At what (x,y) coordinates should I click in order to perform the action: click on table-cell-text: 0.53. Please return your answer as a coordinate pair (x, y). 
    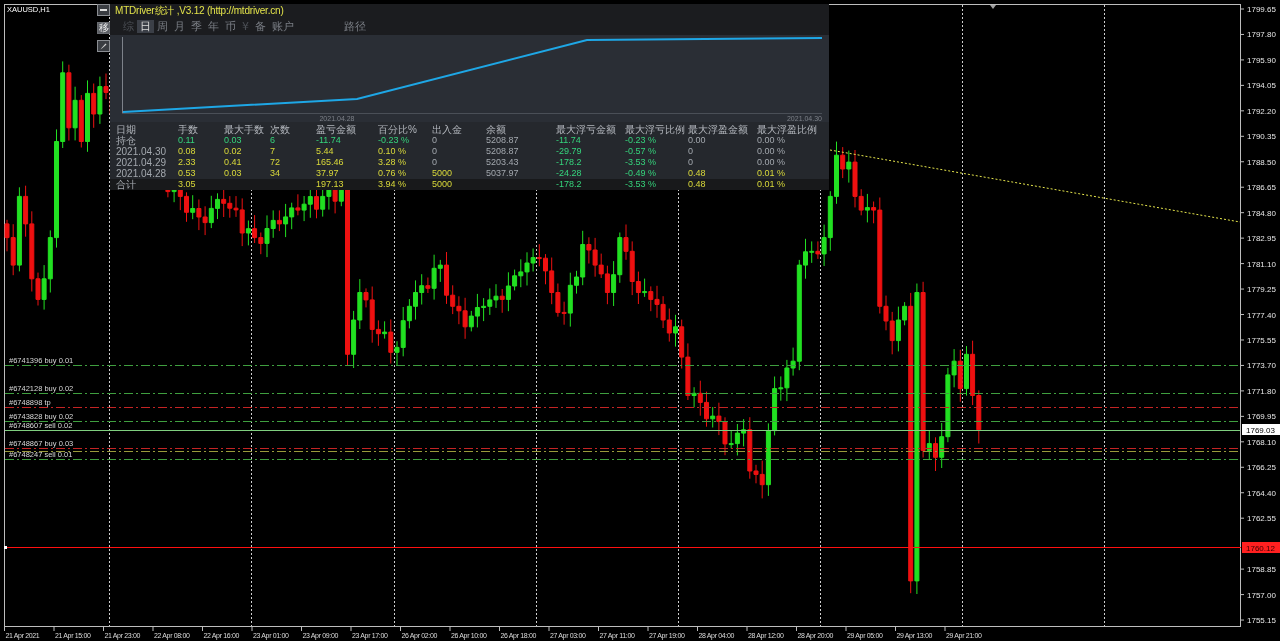
    Looking at the image, I should click on (187, 173).